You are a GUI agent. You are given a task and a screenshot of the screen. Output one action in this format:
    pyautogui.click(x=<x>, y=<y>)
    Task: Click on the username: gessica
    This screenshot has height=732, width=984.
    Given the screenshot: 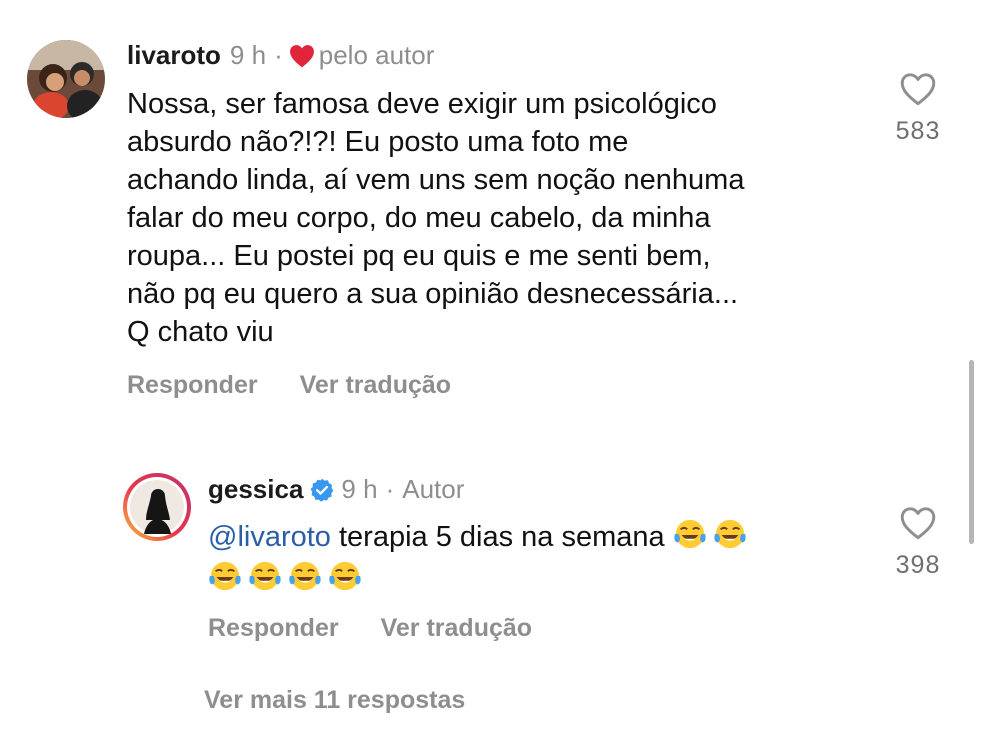 What is the action you would take?
    pyautogui.click(x=255, y=489)
    